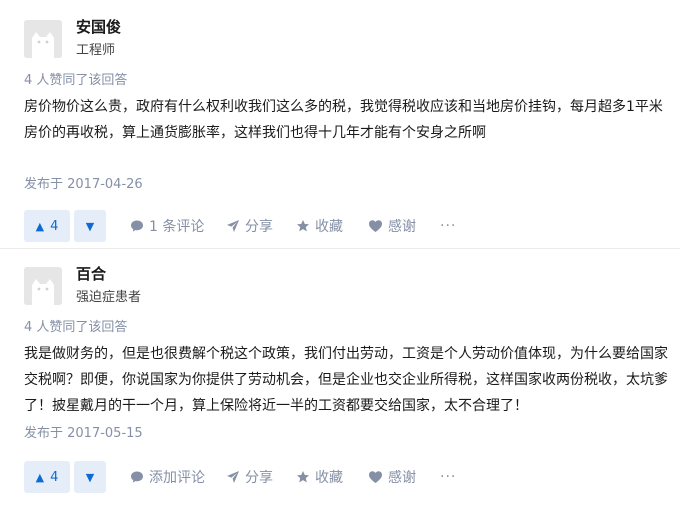 The image size is (699, 512). Describe the element at coordinates (352, 434) in the screenshot. I see `publish-date: 发布于 2017-05-15` at that location.